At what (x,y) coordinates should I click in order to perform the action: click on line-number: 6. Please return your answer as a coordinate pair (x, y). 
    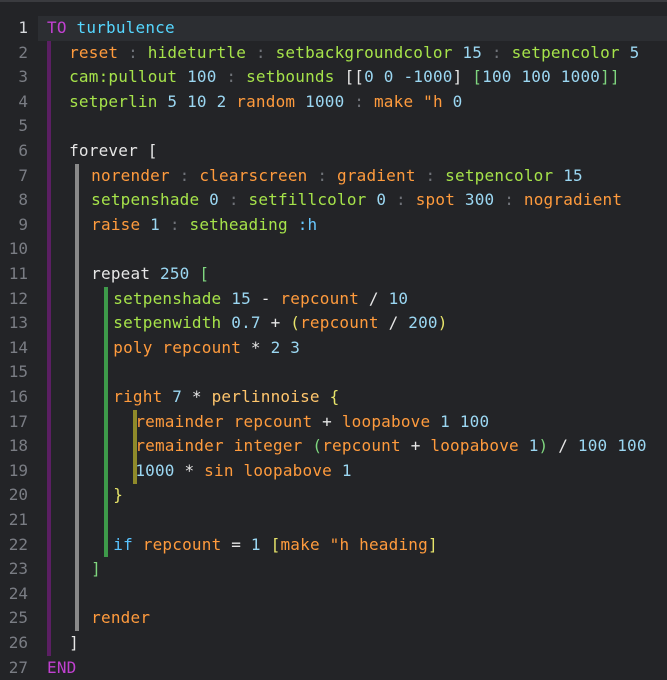
    Looking at the image, I should click on (23, 150).